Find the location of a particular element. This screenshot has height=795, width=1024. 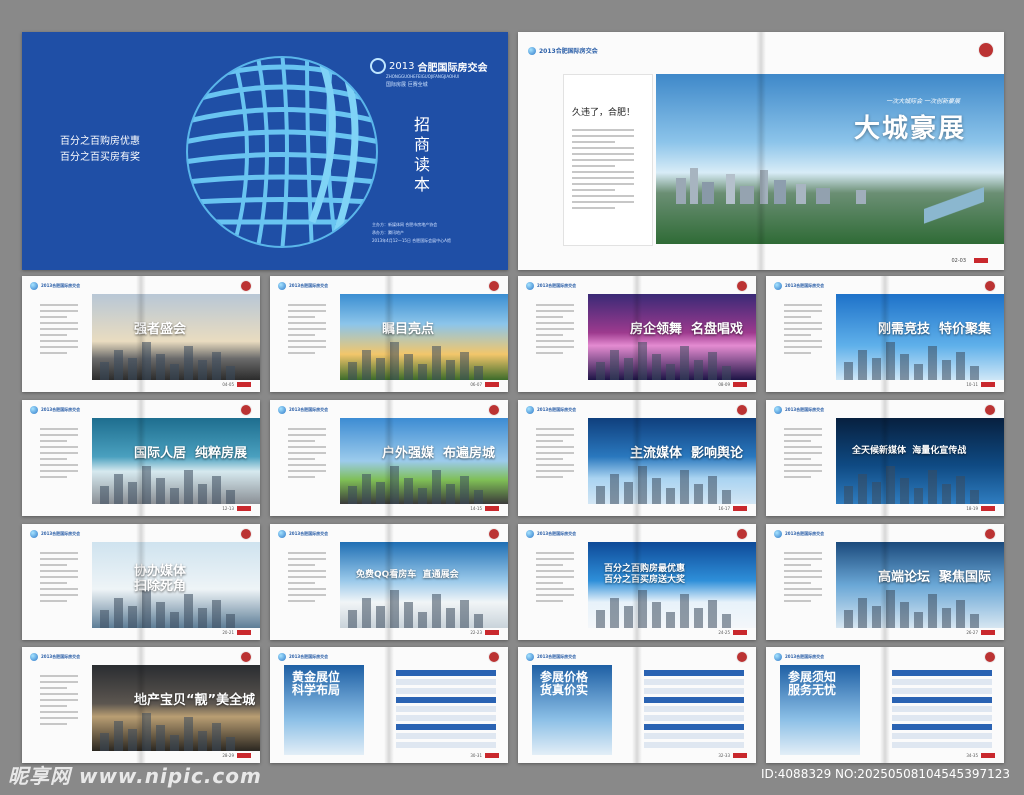

logo-text: 2013合肥国际房交会 is located at coordinates (309, 409).